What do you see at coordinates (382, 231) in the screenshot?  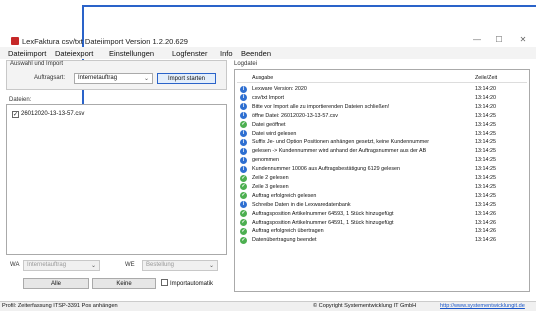 I see `log-row: ✓ Auftrag erfolgreich übertragen 13:14:26` at bounding box center [382, 231].